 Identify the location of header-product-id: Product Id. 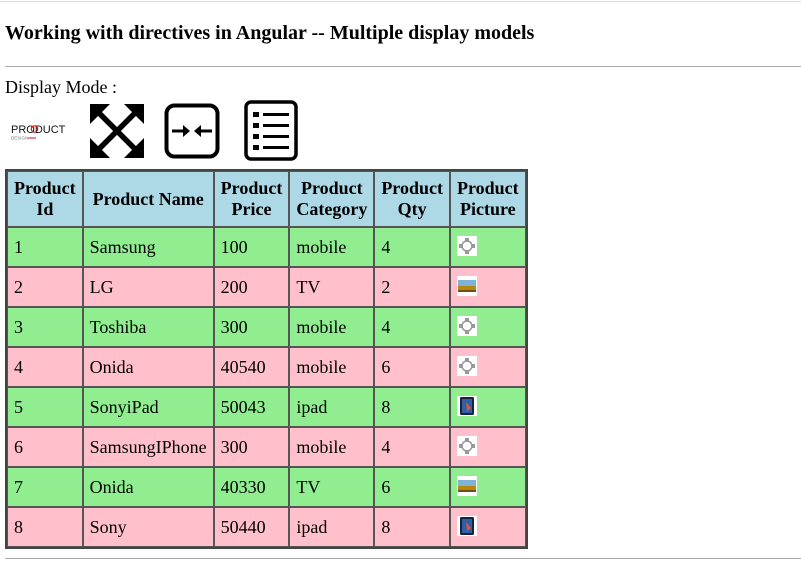
(45, 199).